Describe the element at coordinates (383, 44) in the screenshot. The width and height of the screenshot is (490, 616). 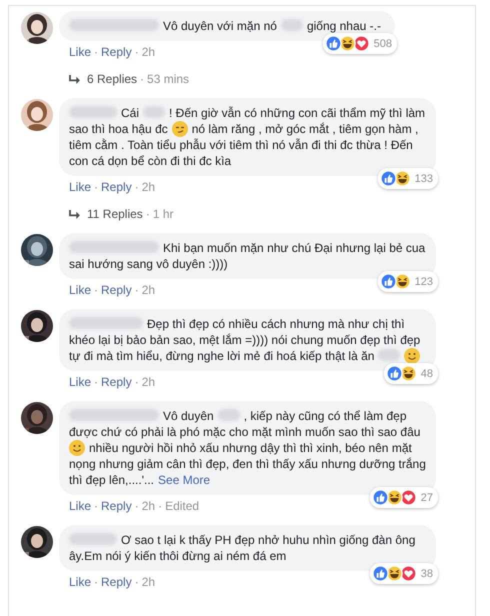
I see `reaction-count: 508` at that location.